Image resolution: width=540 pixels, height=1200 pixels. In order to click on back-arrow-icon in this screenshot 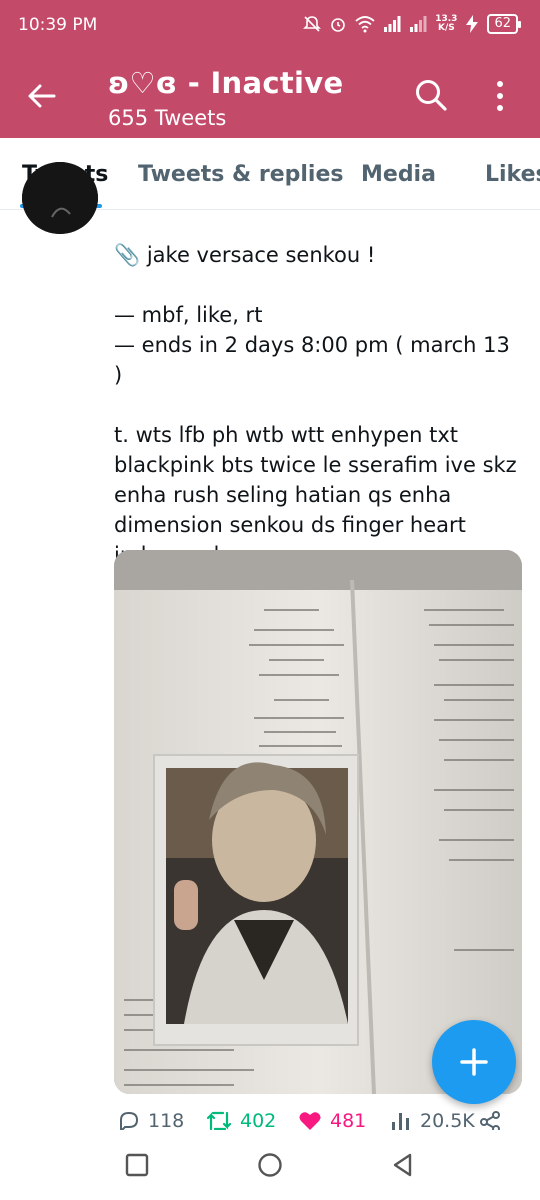, I will do `click(42, 96)`.